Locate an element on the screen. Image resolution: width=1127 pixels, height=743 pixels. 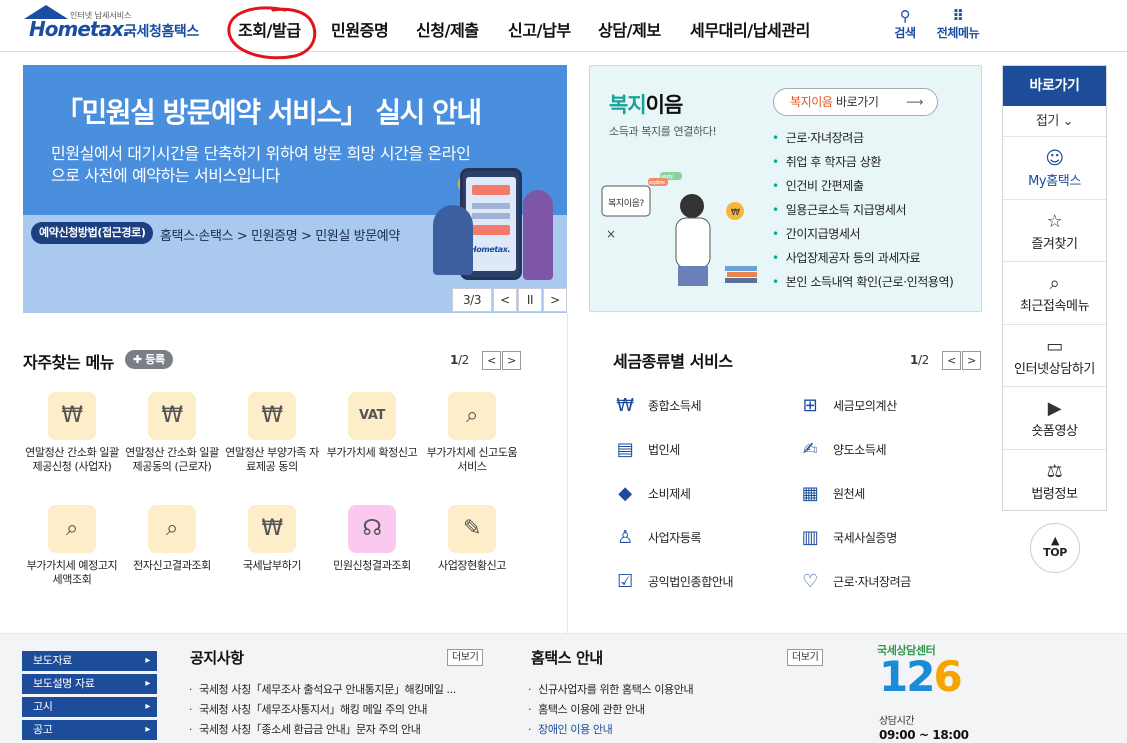
taxtypes-prev-button: < is located at coordinates (951, 360).